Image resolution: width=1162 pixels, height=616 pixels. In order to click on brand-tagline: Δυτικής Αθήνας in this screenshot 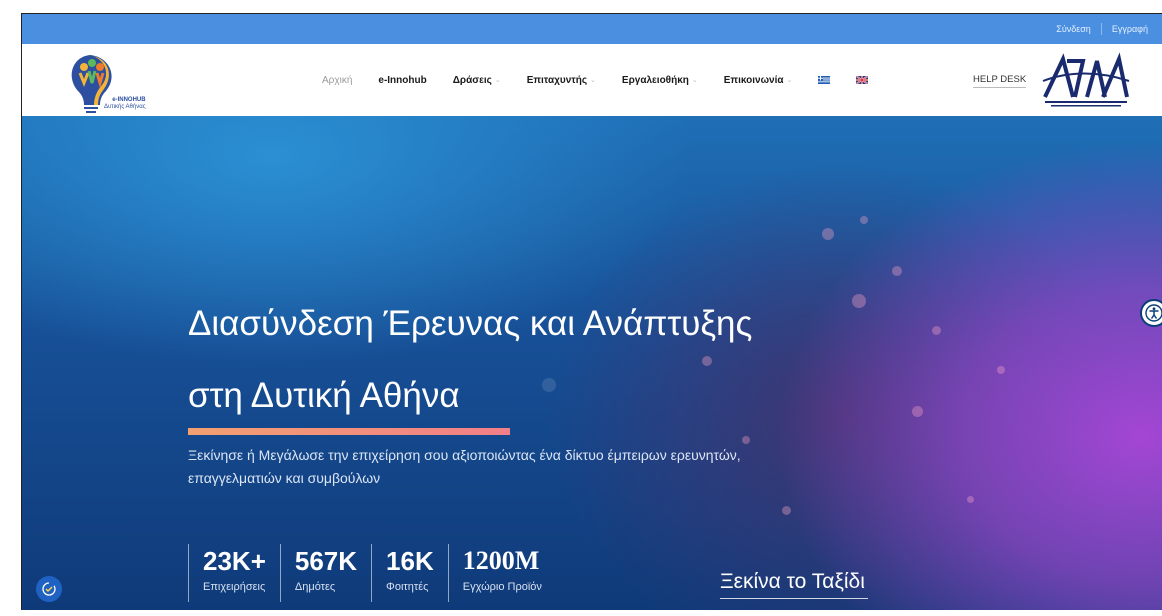, I will do `click(125, 107)`.